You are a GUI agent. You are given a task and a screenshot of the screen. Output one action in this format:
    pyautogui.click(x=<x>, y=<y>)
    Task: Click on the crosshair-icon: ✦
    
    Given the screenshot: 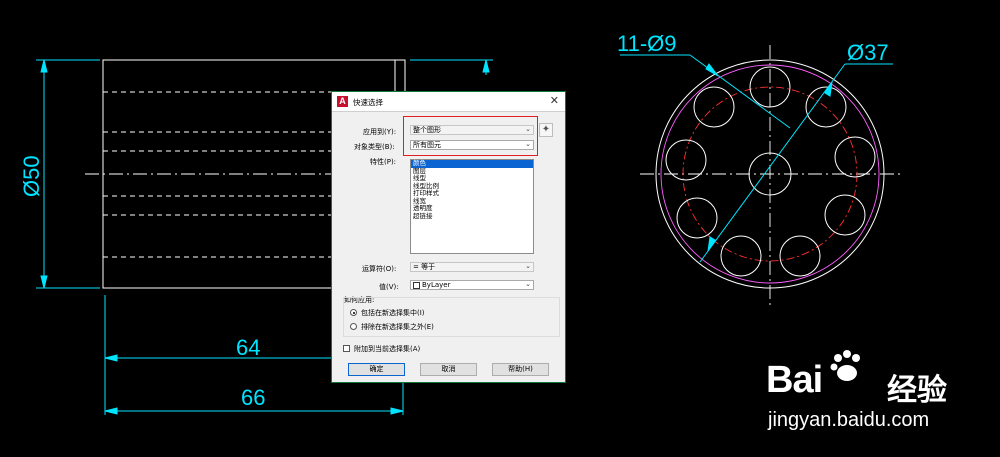 What is the action you would take?
    pyautogui.click(x=546, y=129)
    